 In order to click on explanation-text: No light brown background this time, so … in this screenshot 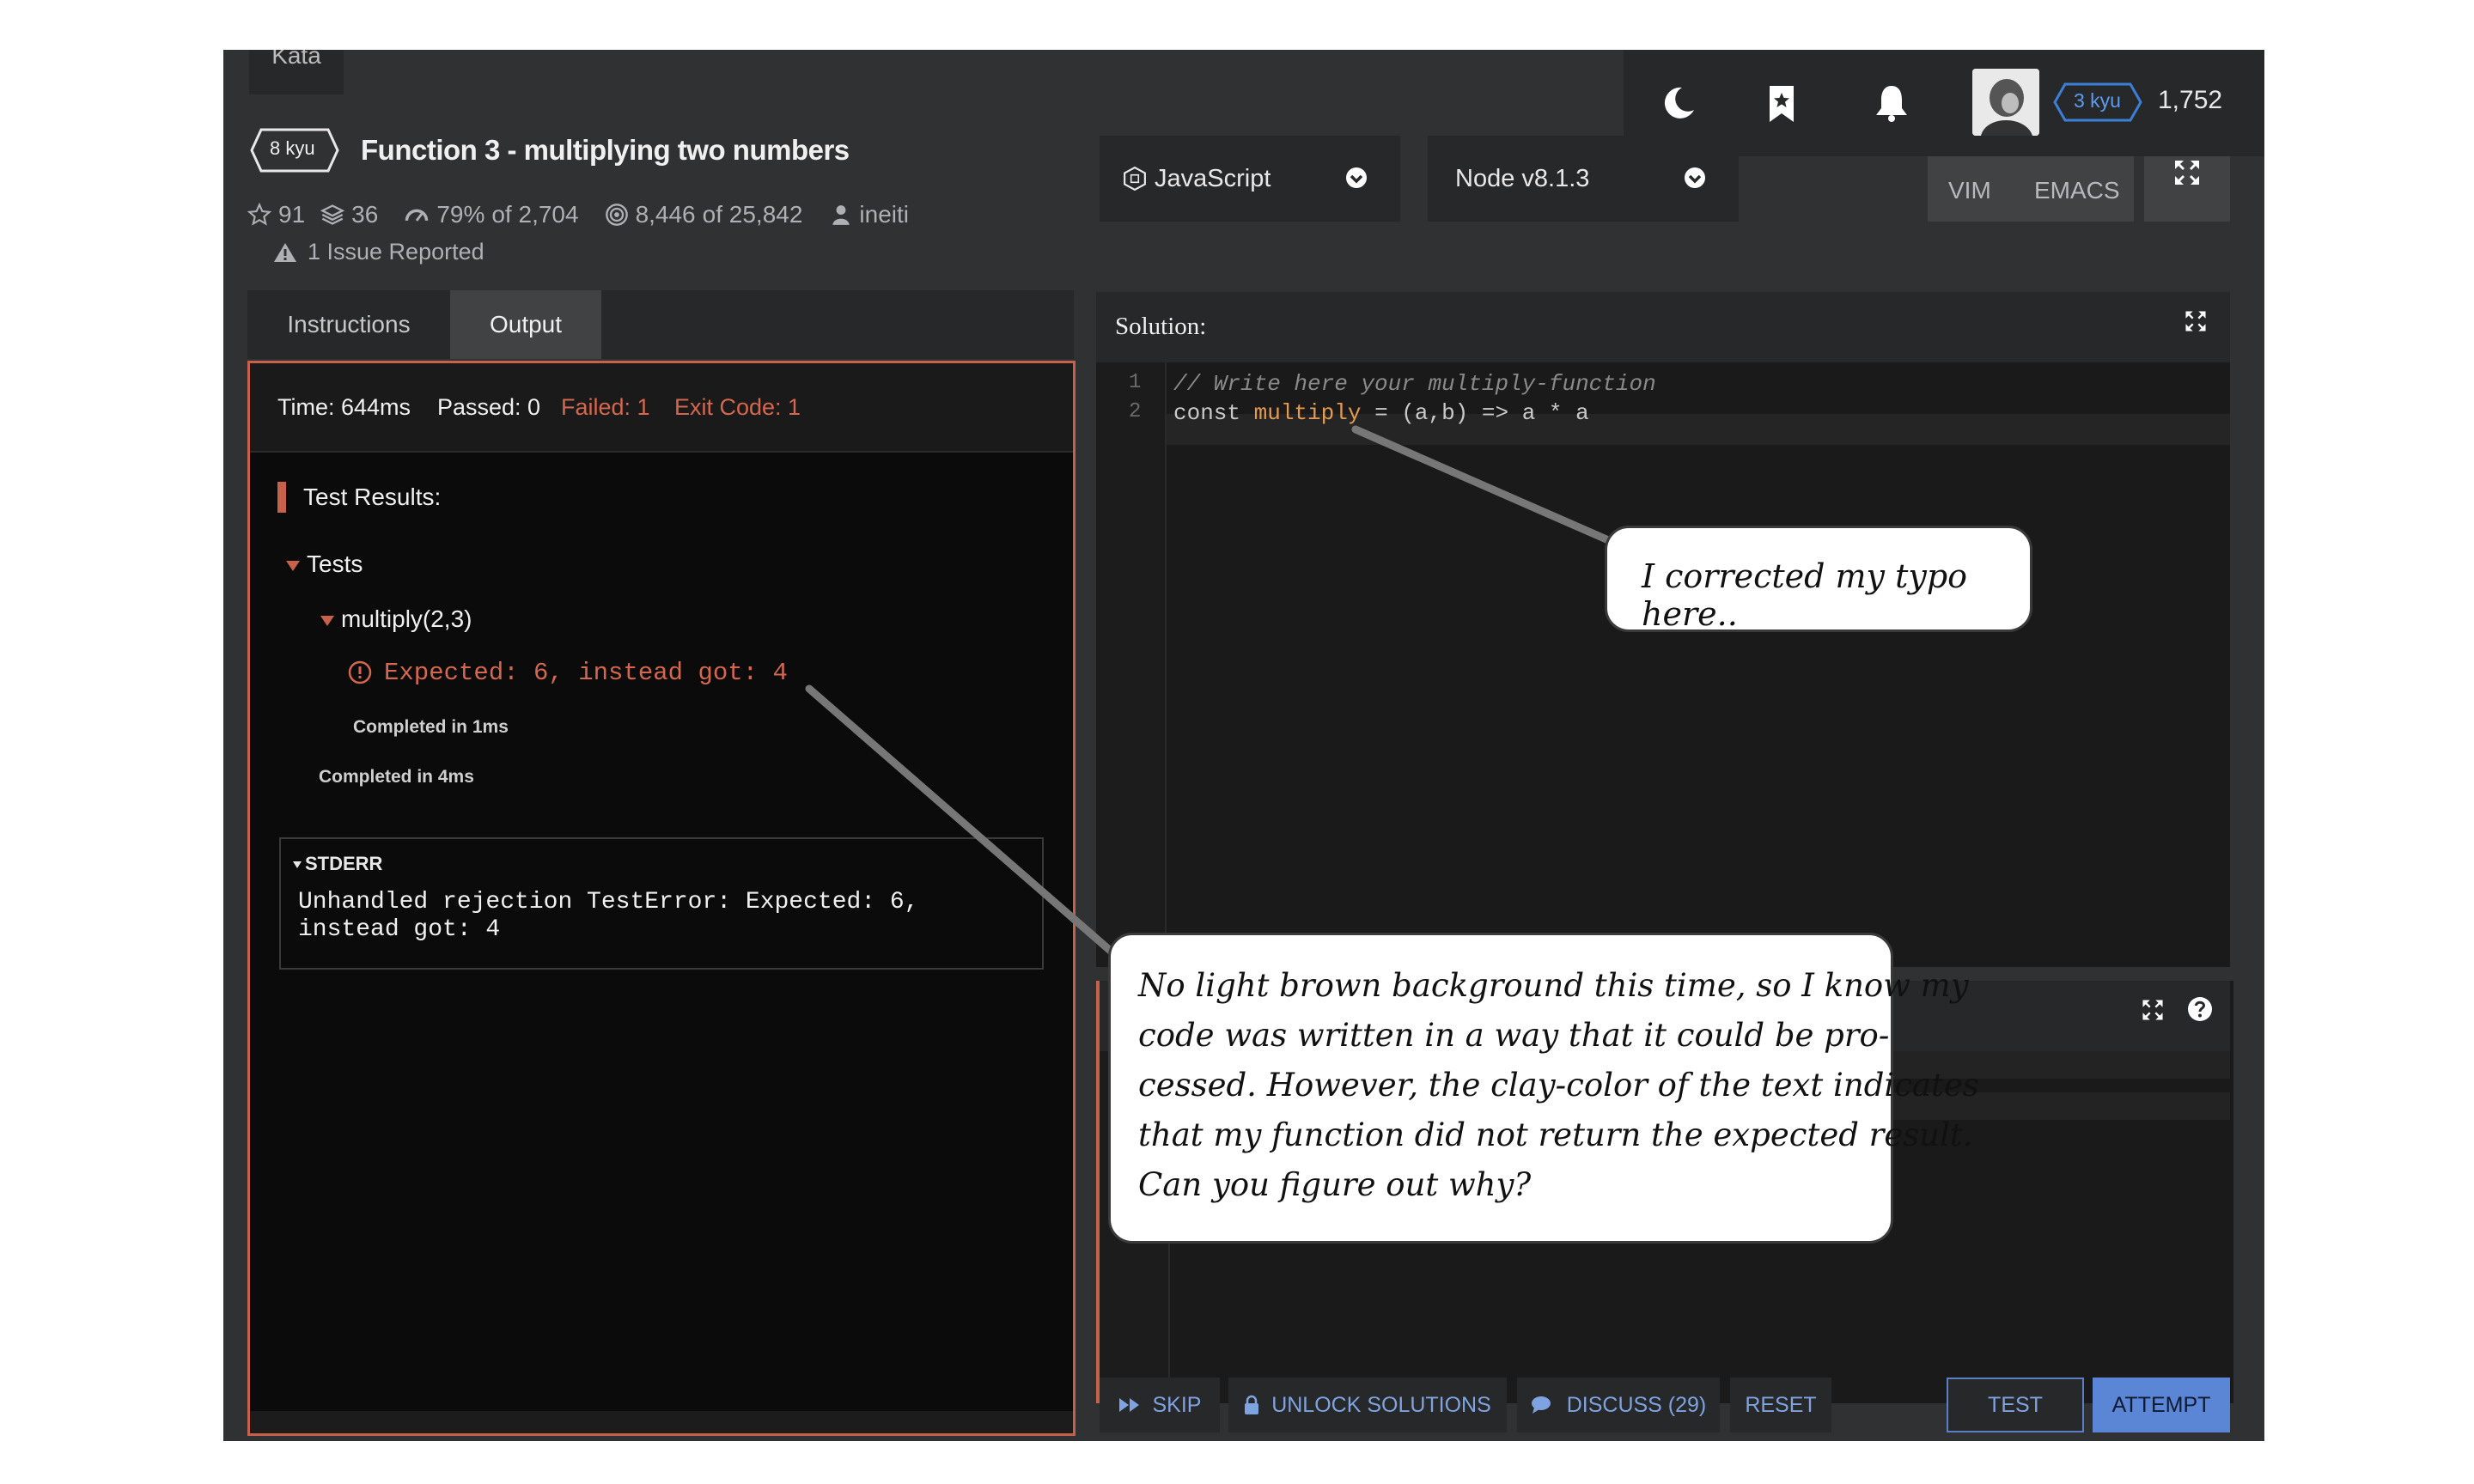, I will do `click(1558, 1085)`.